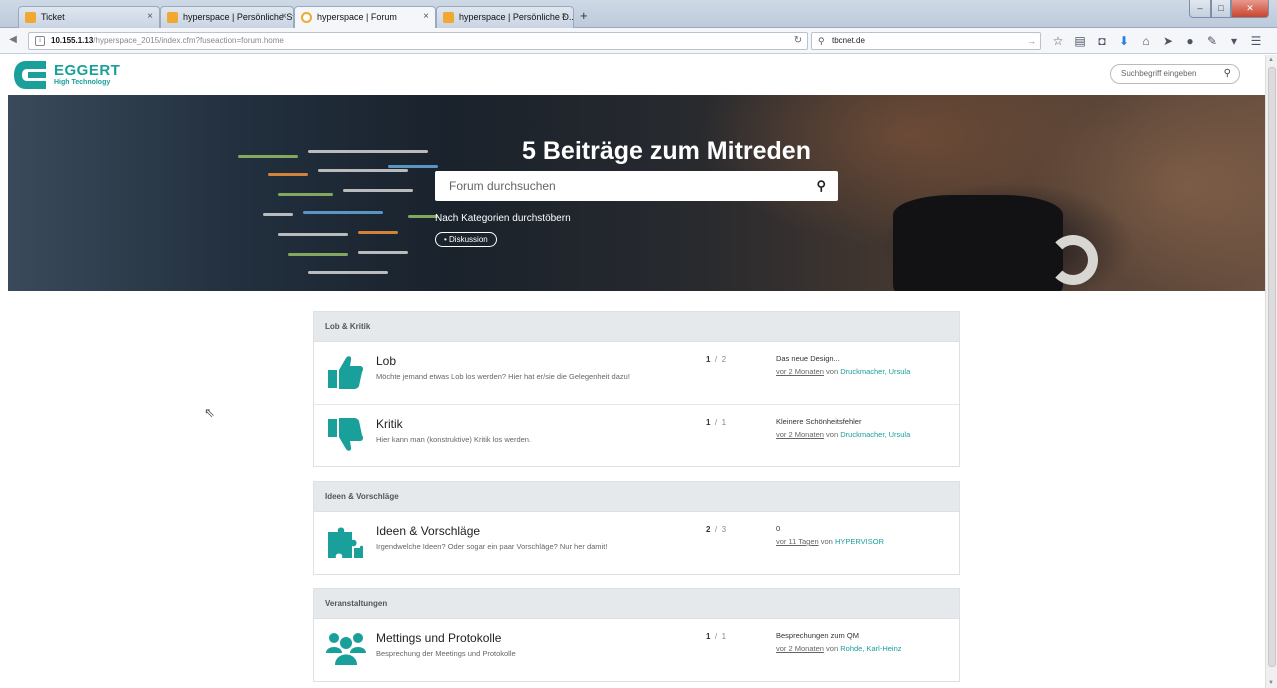 This screenshot has width=1277, height=688. Describe the element at coordinates (89, 17) in the screenshot. I see `tab-ticket: Ticket ×` at that location.